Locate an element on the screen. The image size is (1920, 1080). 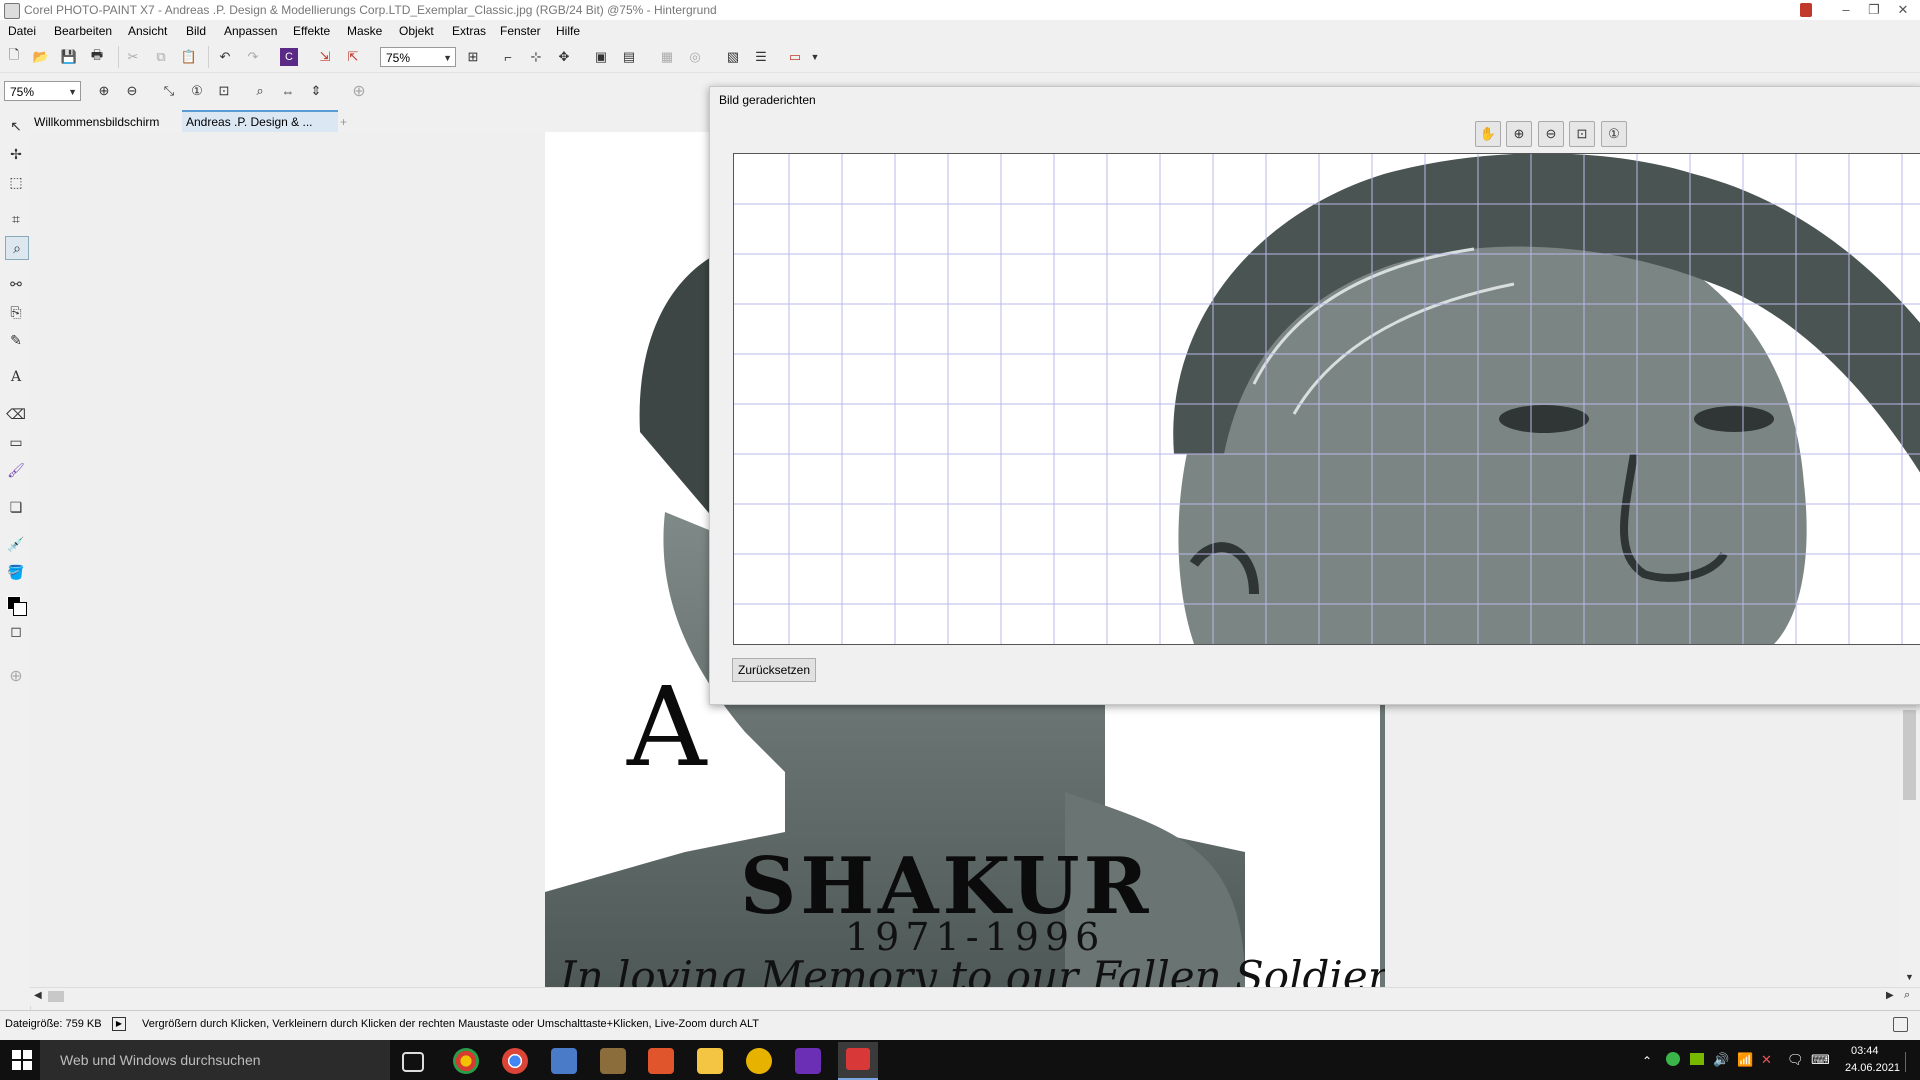
menu-anpassen: Anpassen is located at coordinates (250, 31).